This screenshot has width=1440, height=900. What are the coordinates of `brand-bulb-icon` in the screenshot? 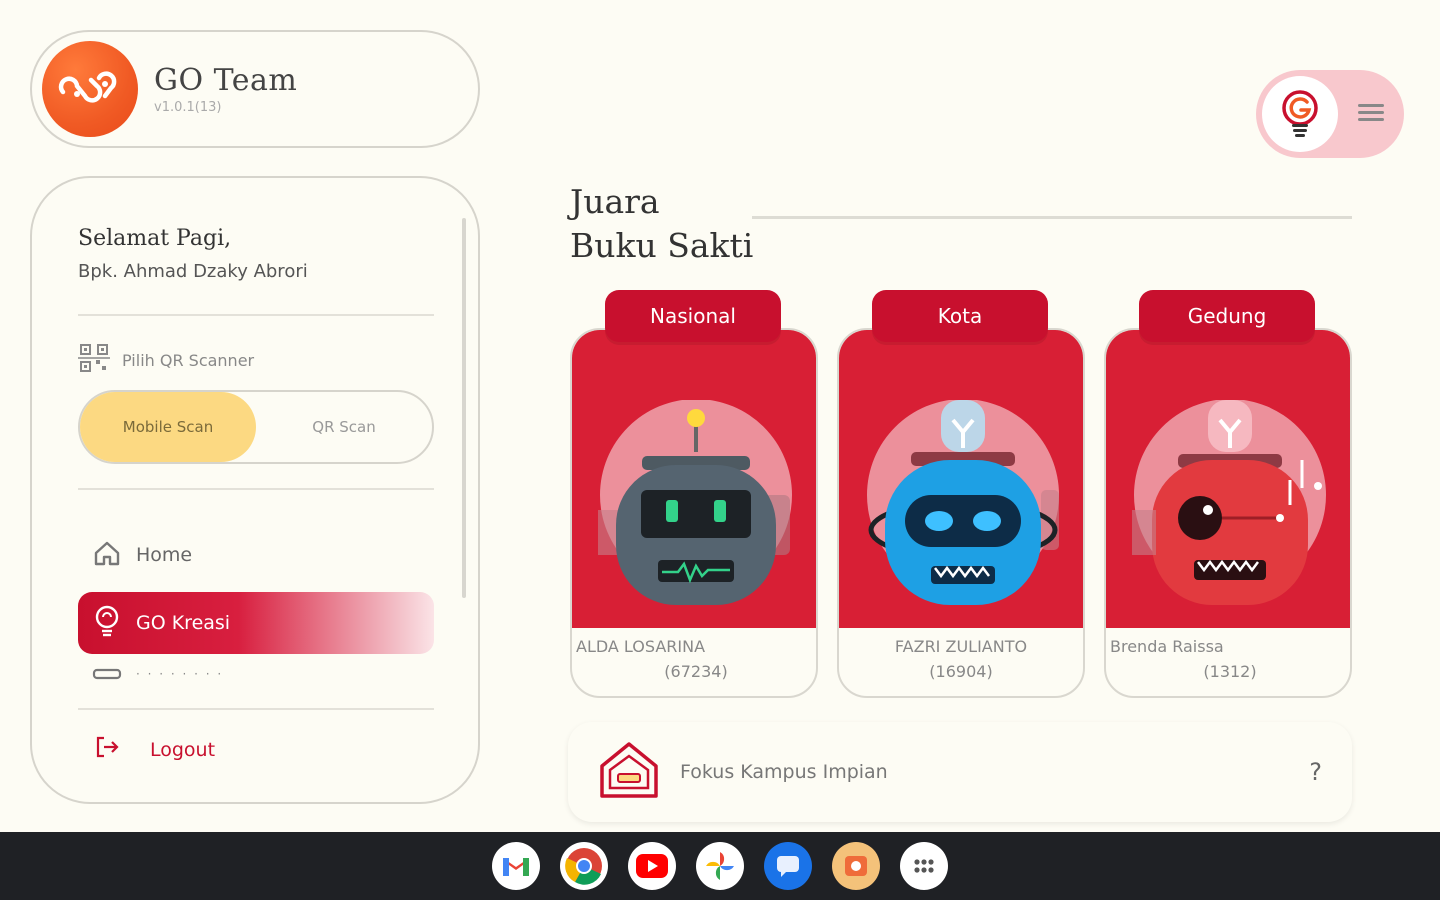 It's located at (1300, 114).